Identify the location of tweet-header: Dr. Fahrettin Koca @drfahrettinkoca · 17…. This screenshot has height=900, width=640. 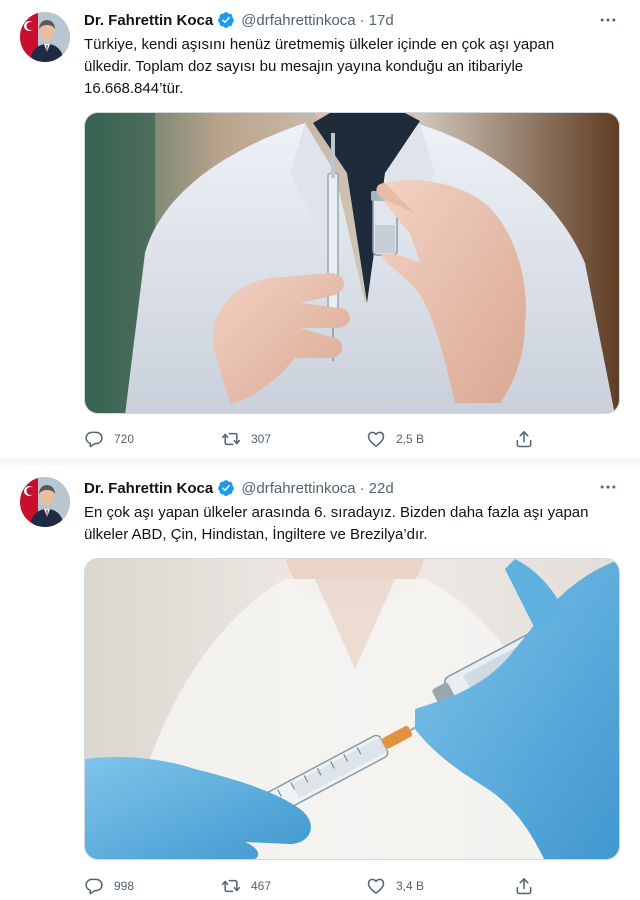
(239, 20).